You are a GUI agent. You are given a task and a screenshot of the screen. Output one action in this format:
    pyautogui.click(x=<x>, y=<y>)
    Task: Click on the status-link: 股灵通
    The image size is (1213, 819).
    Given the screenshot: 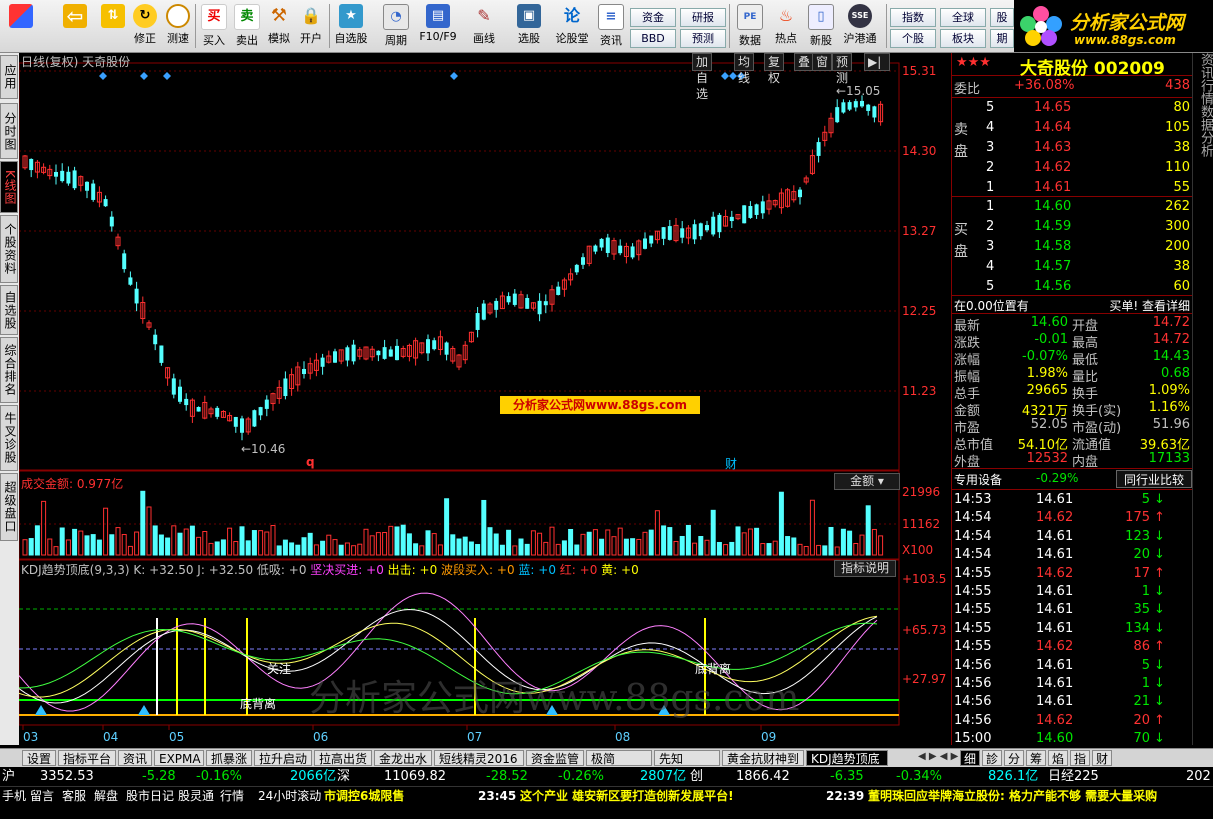 What is the action you would take?
    pyautogui.click(x=196, y=796)
    